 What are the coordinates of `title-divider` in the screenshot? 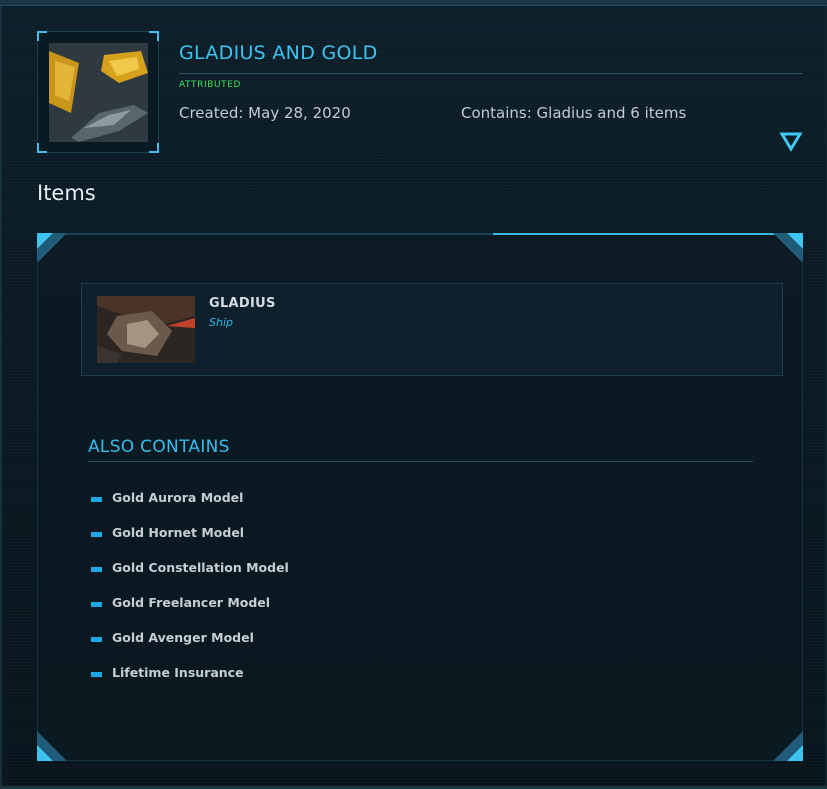 It's located at (491, 73).